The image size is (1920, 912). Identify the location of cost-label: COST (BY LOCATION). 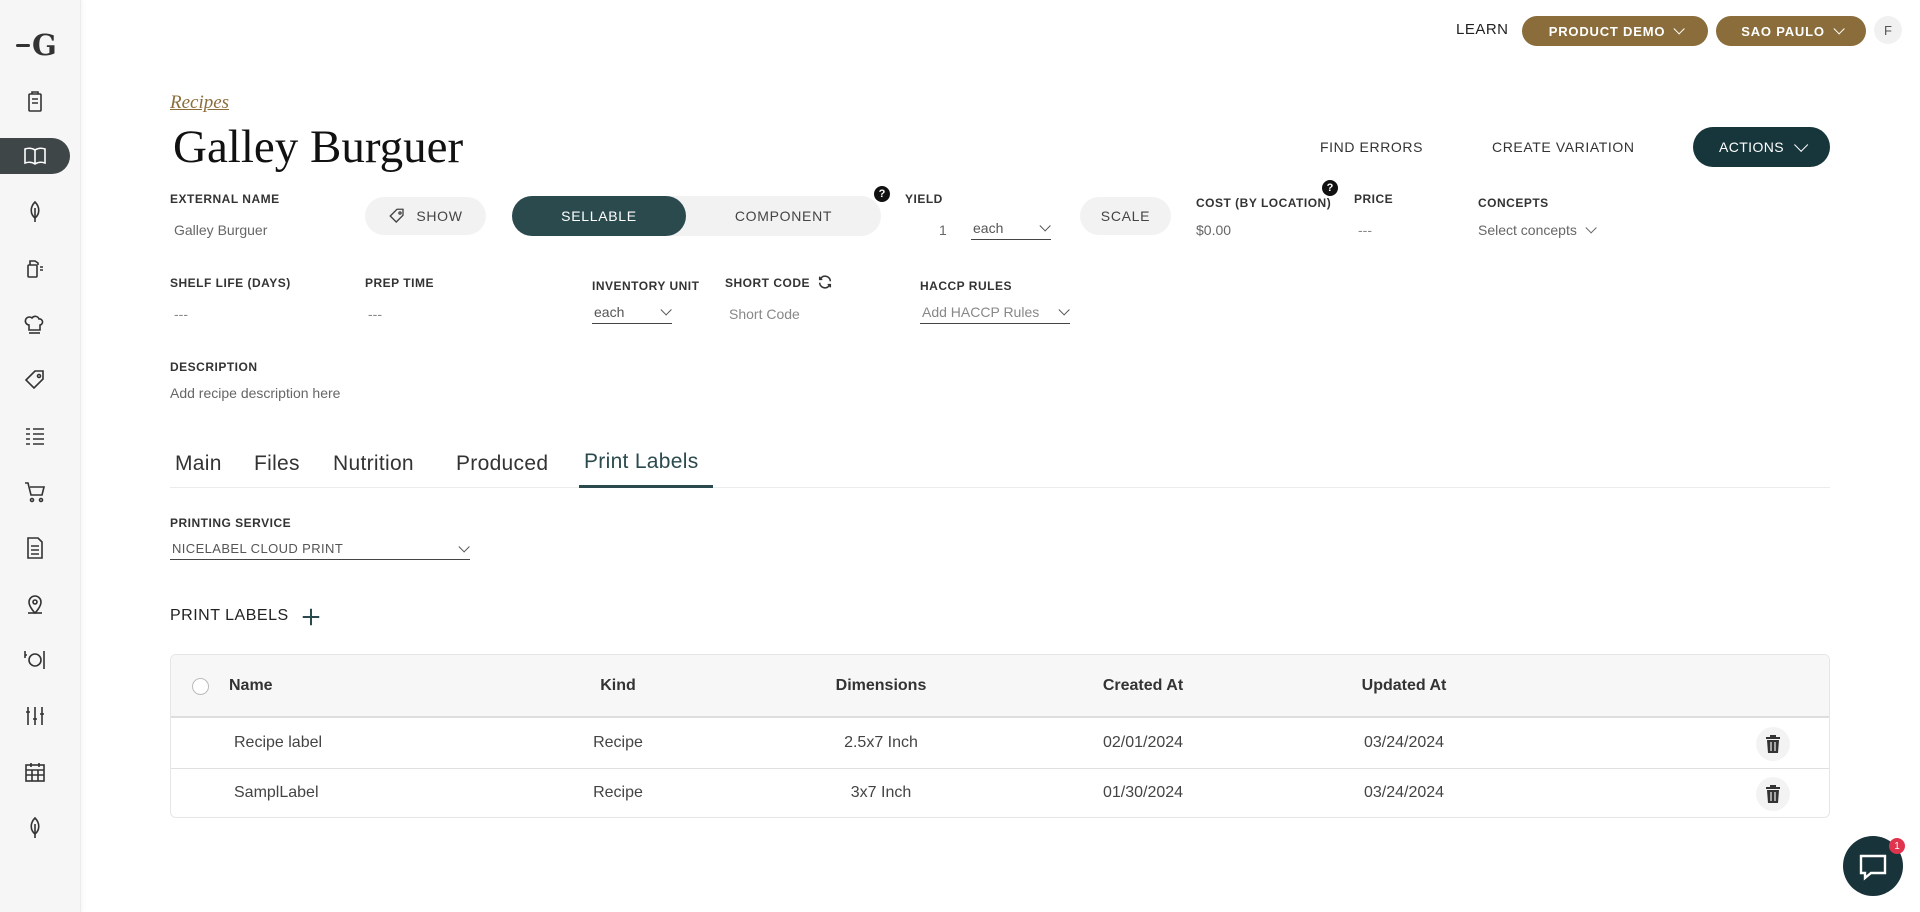
(1264, 203).